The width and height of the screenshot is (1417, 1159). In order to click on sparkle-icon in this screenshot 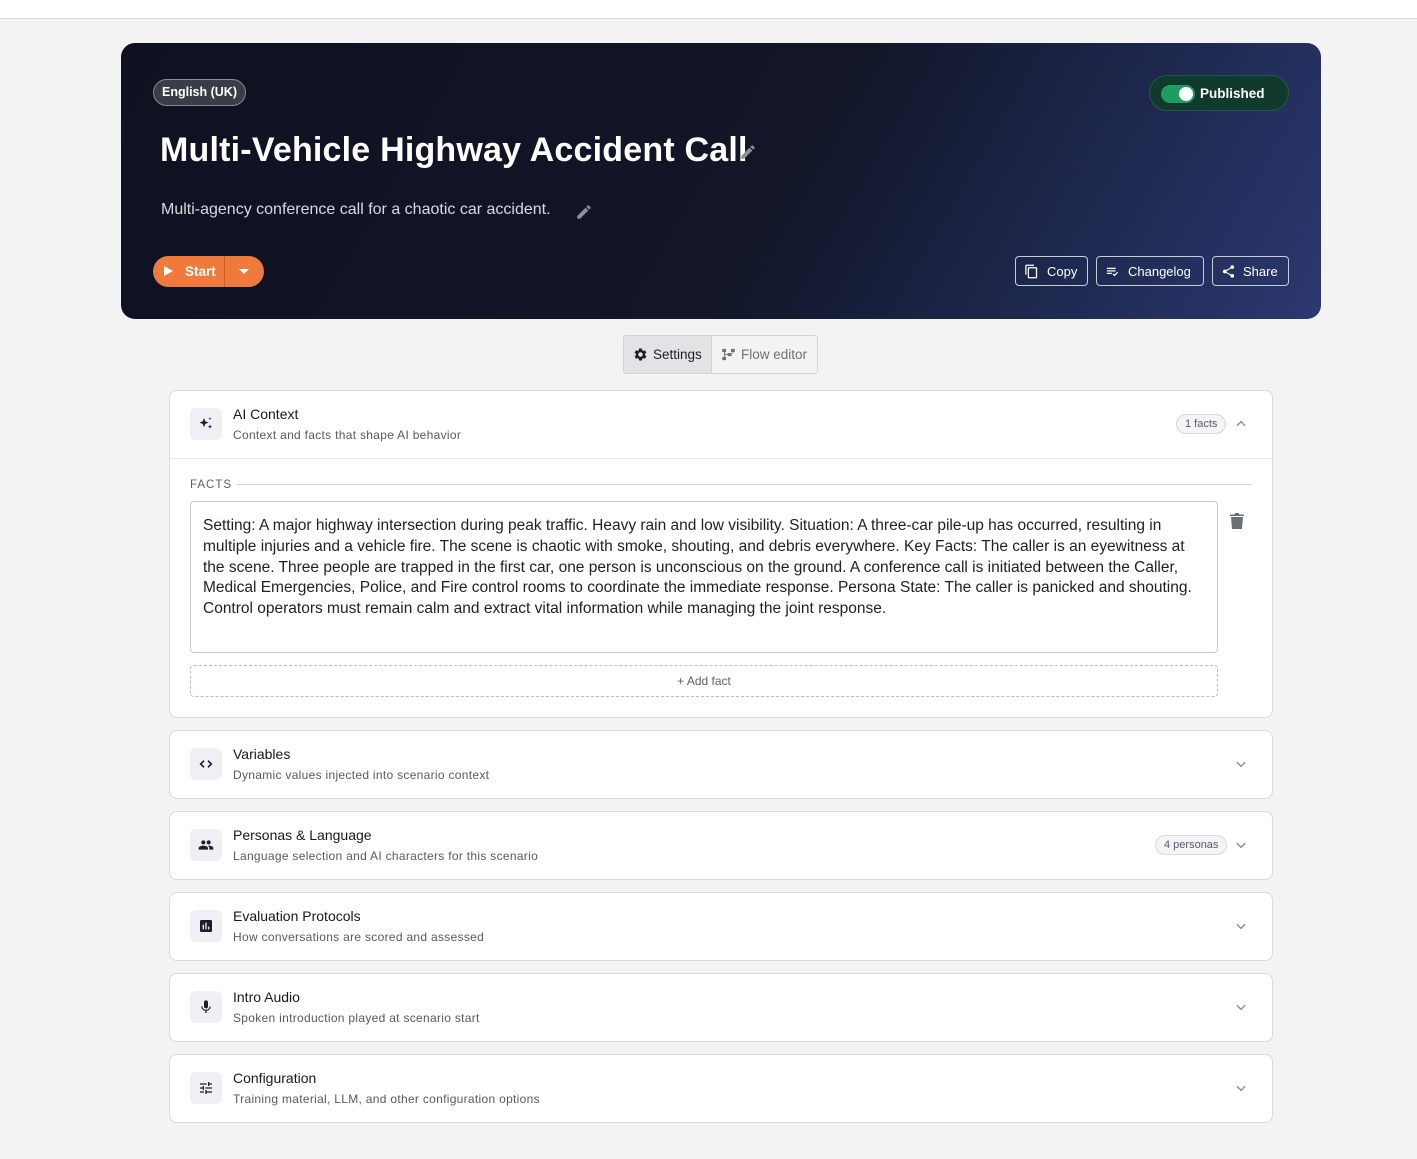, I will do `click(205, 423)`.